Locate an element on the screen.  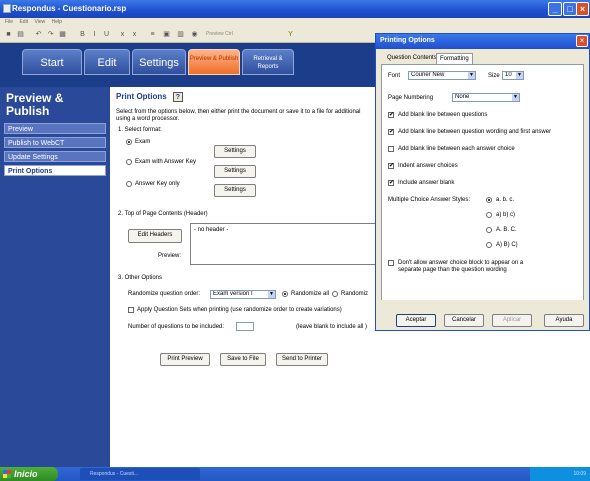
page-title-text: Print Options is located at coordinates (141, 96).